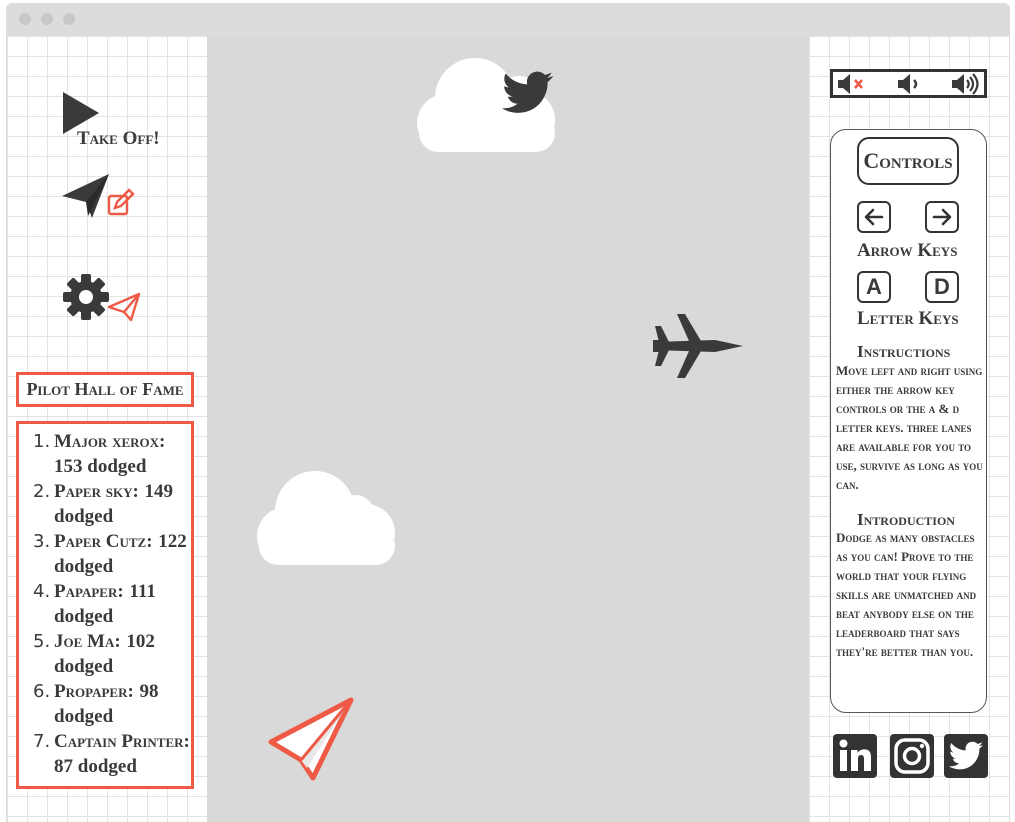  What do you see at coordinates (906, 519) in the screenshot?
I see `introduction-title: Introduction` at bounding box center [906, 519].